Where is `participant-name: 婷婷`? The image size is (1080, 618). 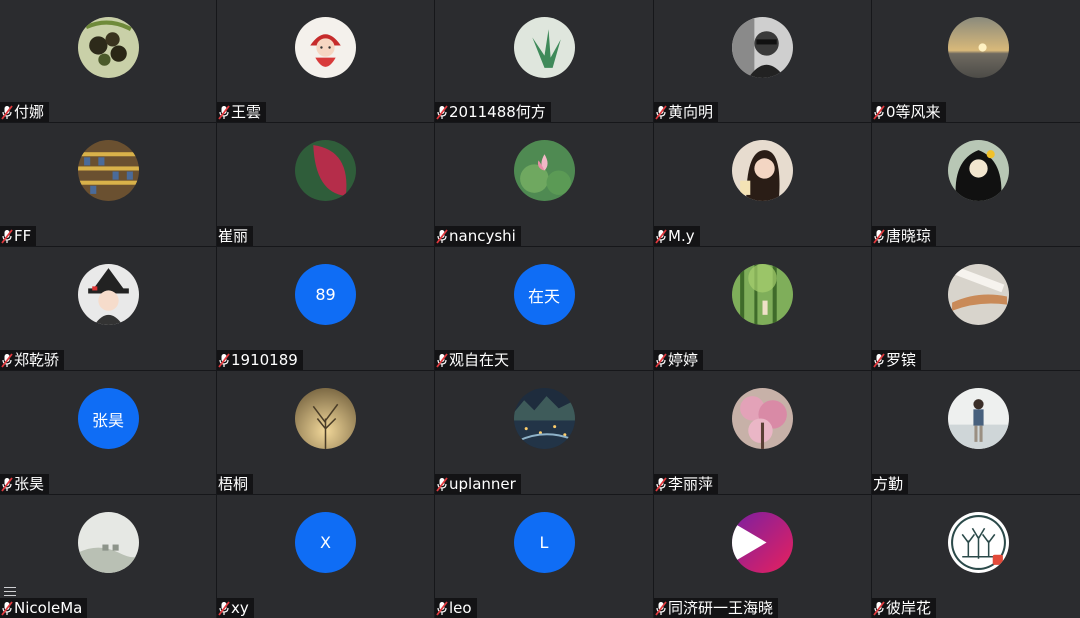
participant-name: 婷婷 is located at coordinates (683, 360).